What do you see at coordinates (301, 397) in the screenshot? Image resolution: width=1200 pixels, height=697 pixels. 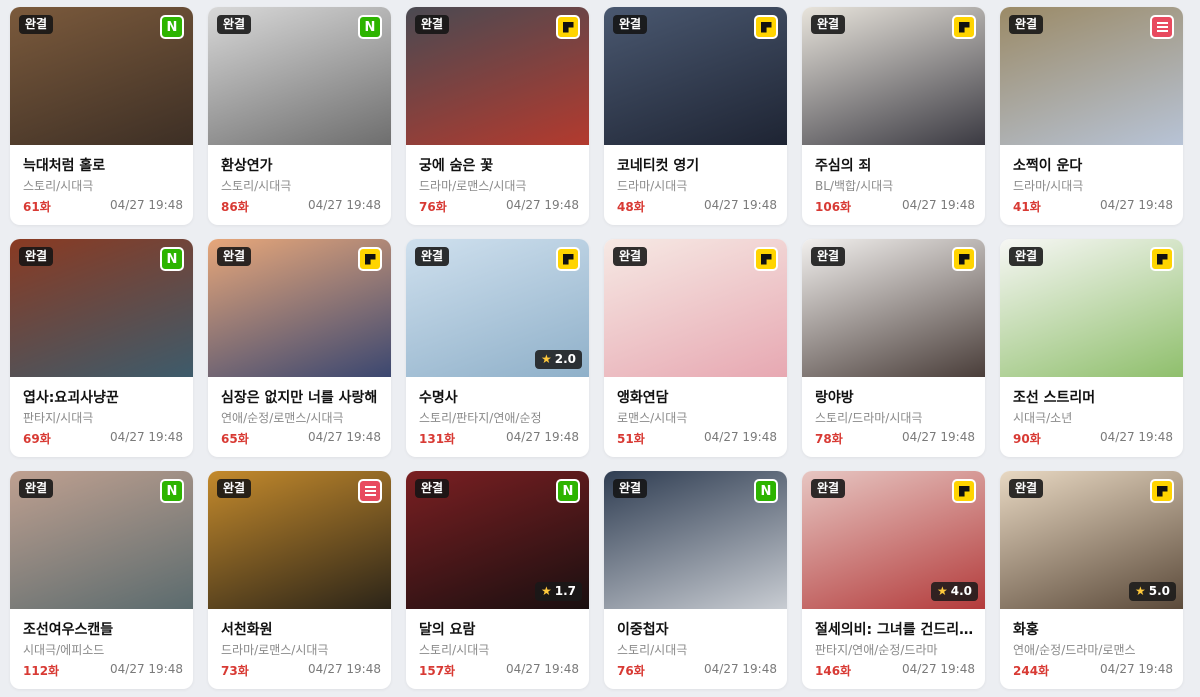 I see `webtoon-title: 심장은 없지만 너를 사랑해` at bounding box center [301, 397].